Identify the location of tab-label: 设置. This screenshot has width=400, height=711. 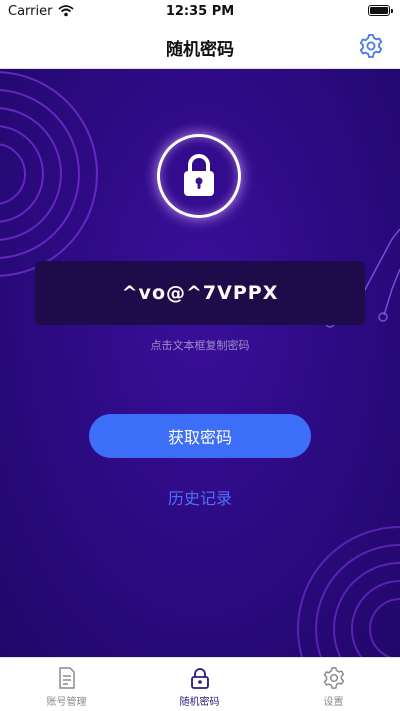
(333, 702).